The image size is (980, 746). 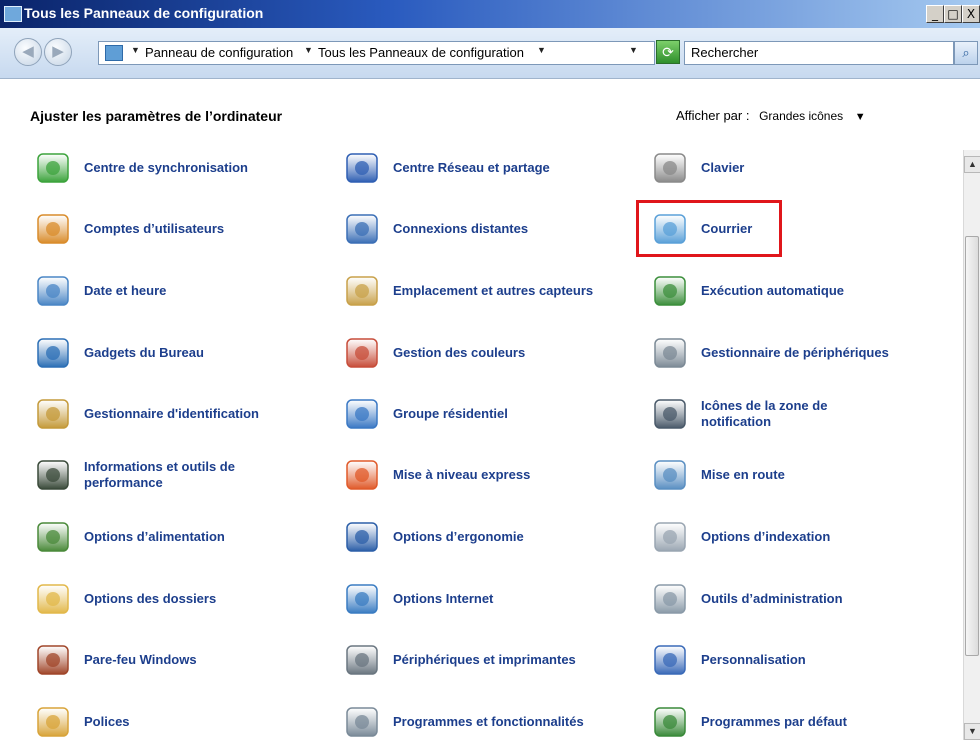 I want to click on search-input: Rechercher, so click(x=819, y=53).